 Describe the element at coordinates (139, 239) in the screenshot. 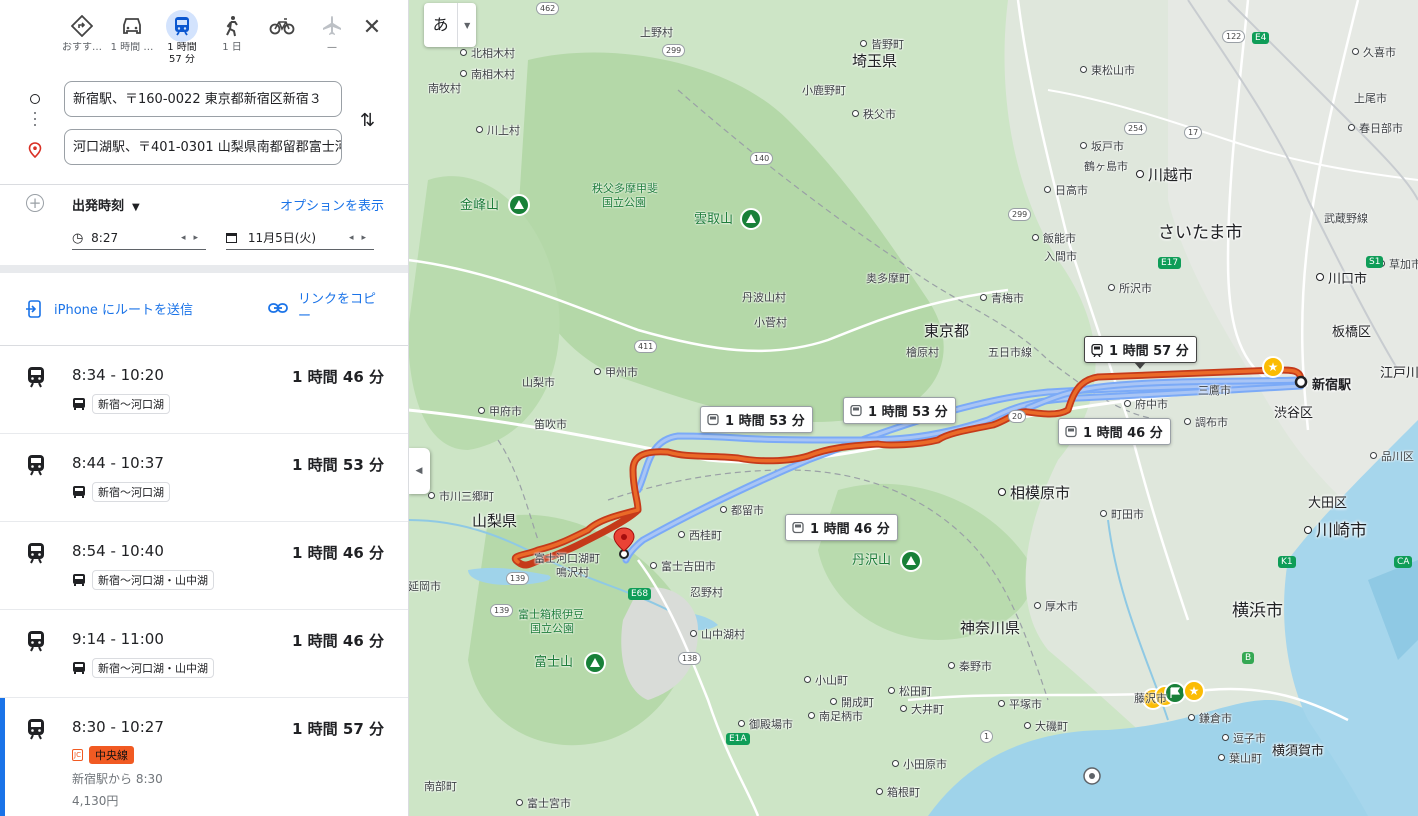

I see `time-picker: ◷ 8:27 ◂▸` at that location.